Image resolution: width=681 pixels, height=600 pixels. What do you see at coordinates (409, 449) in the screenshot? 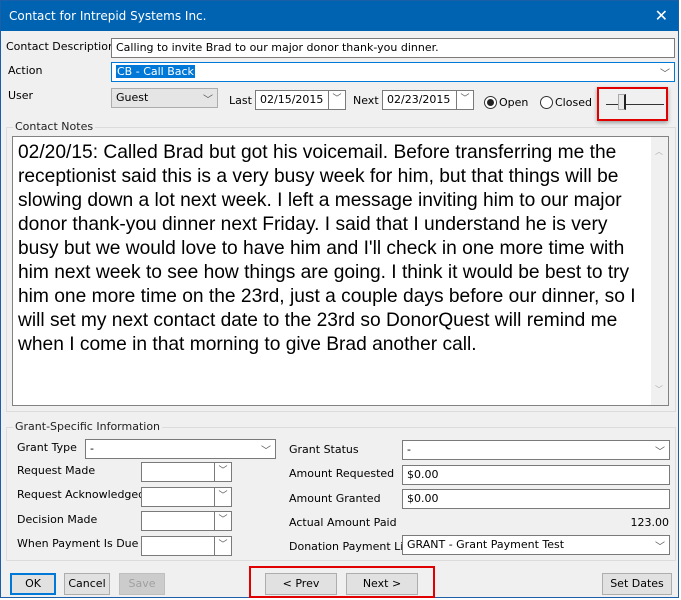
I see `grant-status-value: -` at bounding box center [409, 449].